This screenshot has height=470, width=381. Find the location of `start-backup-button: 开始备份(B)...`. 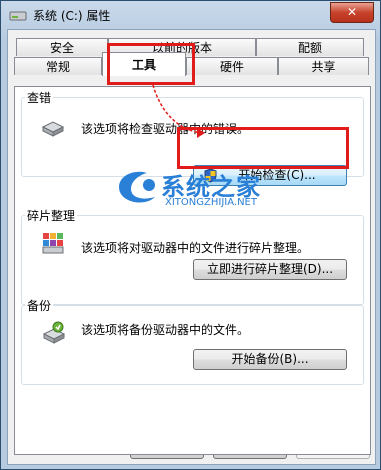

start-backup-button: 开始备份(B)... is located at coordinates (270, 359).